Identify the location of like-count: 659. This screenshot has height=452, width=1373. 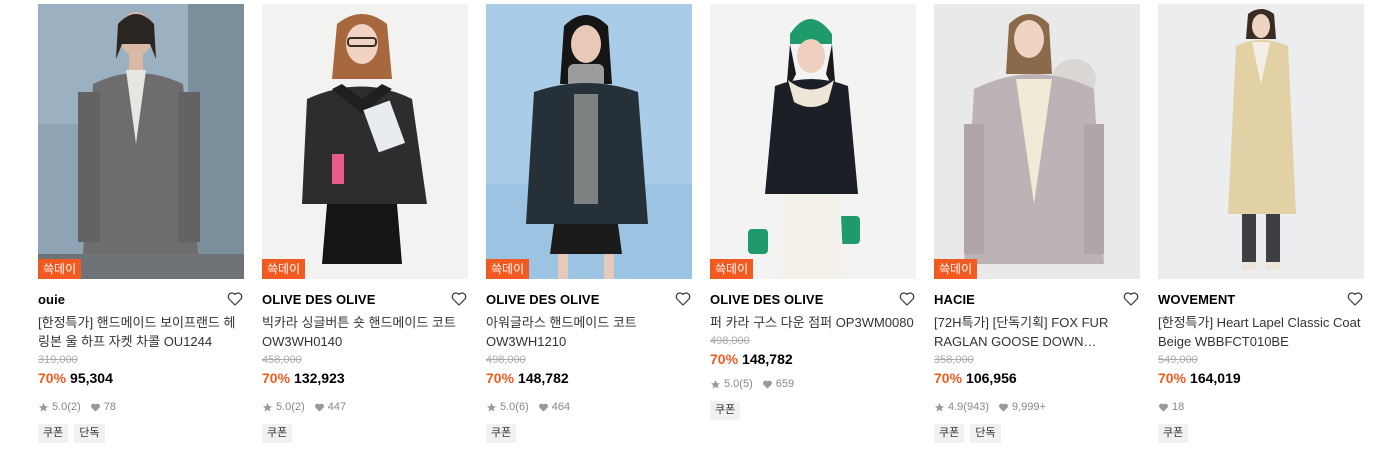
(785, 384).